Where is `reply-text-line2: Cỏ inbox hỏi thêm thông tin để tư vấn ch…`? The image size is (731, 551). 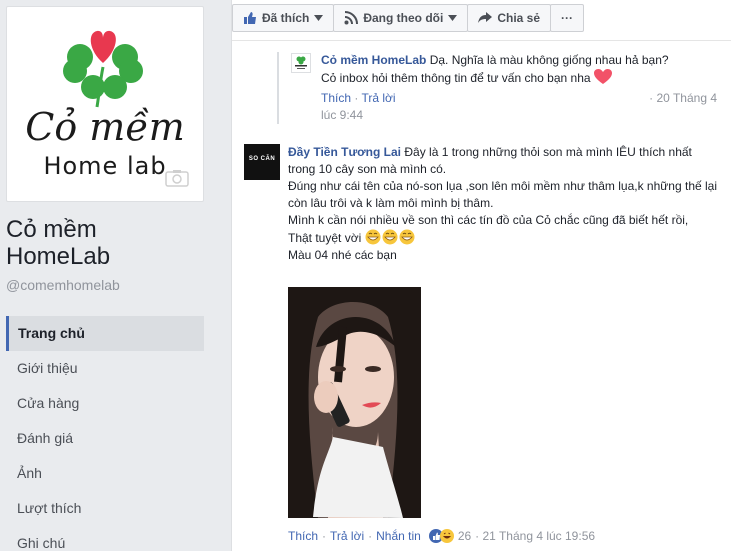
reply-text-line2: Cỏ inbox hỏi thêm thông tin để tư vấn ch… is located at coordinates (456, 78).